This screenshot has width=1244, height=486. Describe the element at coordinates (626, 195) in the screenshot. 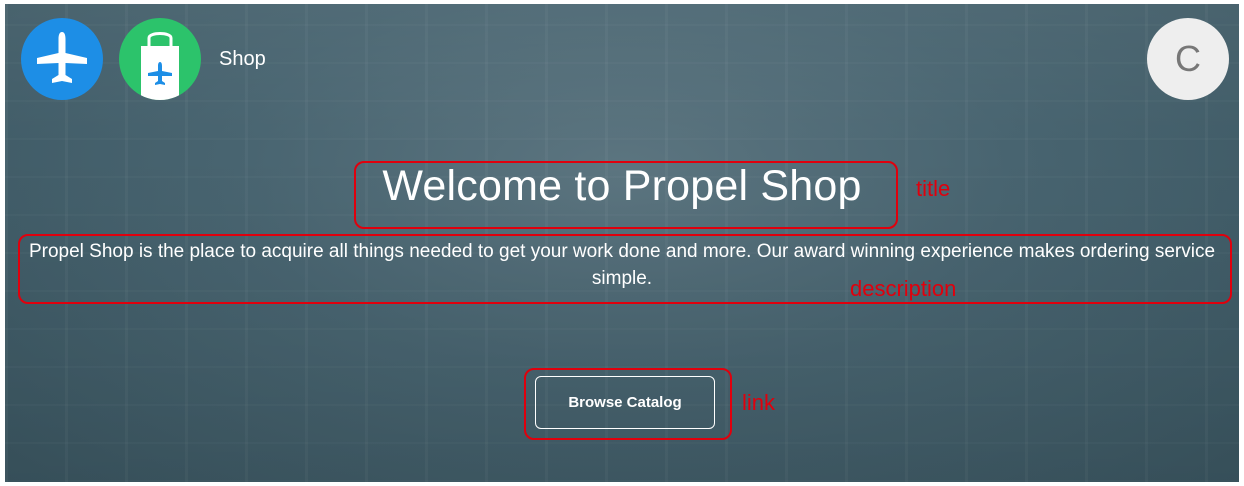

I see `title-annotation-box` at that location.